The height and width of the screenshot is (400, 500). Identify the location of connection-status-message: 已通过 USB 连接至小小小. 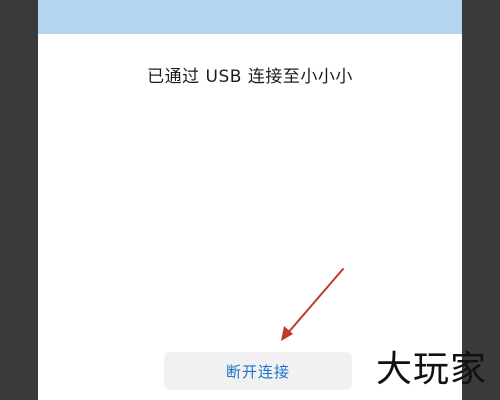
(250, 77).